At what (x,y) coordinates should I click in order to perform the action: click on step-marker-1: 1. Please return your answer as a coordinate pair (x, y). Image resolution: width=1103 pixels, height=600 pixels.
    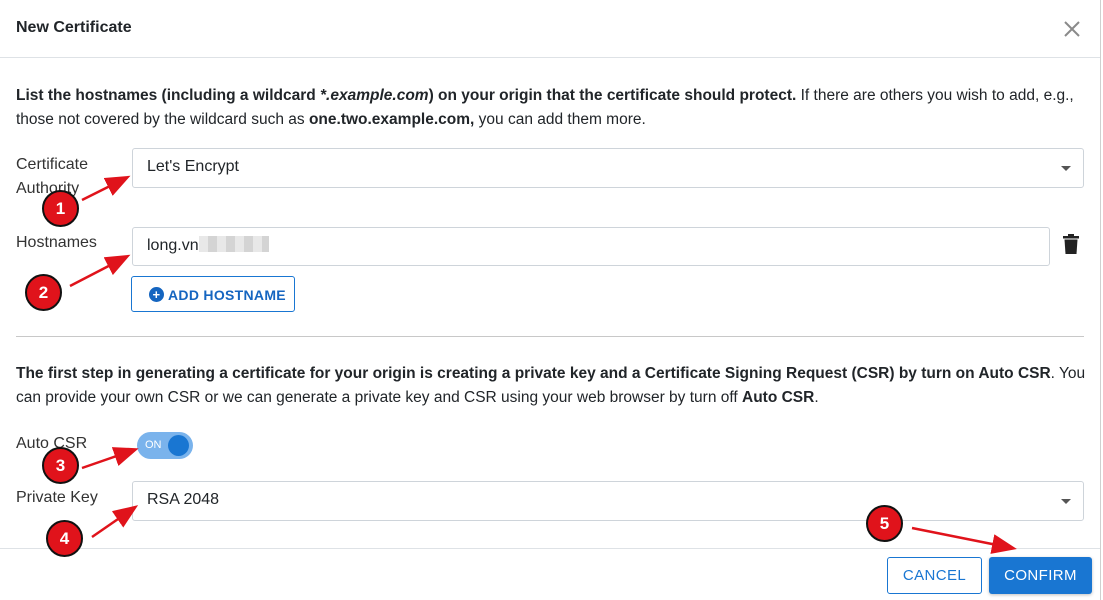
    Looking at the image, I should click on (60, 208).